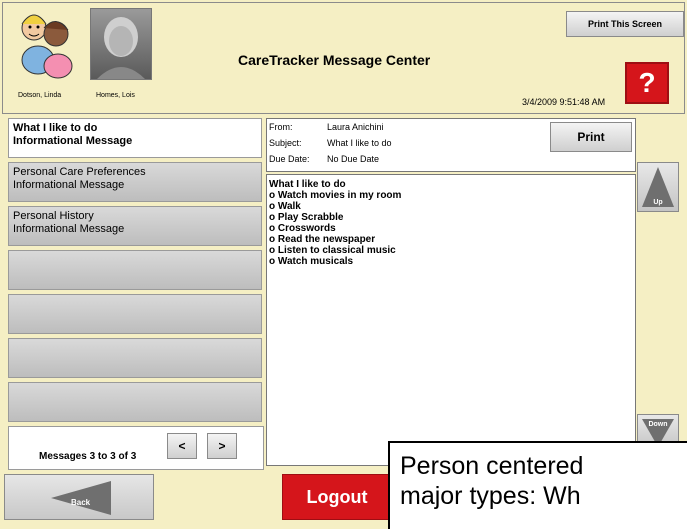 Image resolution: width=687 pixels, height=529 pixels. What do you see at coordinates (81, 502) in the screenshot?
I see `back-label: Back` at bounding box center [81, 502].